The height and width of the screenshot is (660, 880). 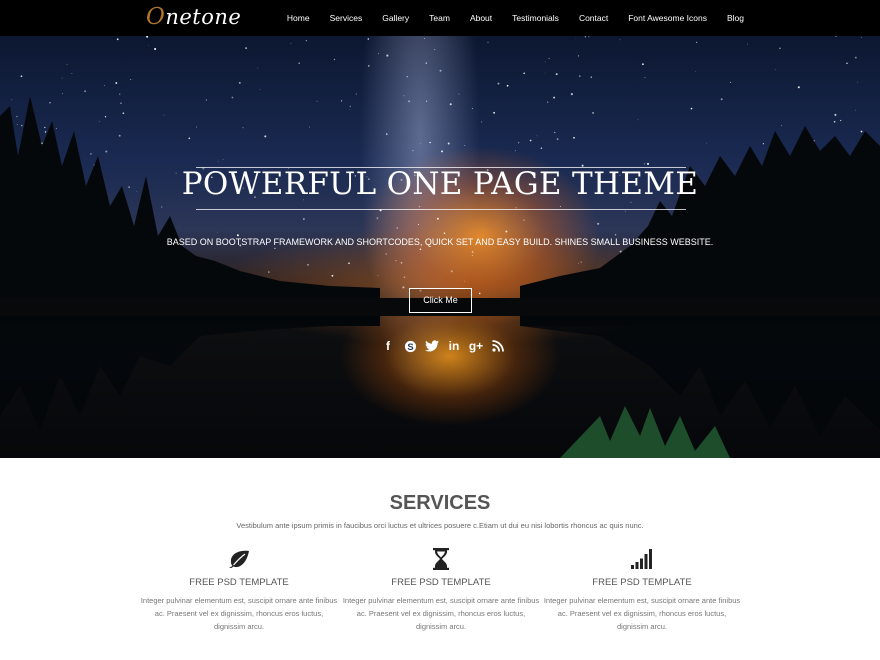 What do you see at coordinates (667, 18) in the screenshot?
I see `nav-font-awesome-icons: Font Awesome Icons` at bounding box center [667, 18].